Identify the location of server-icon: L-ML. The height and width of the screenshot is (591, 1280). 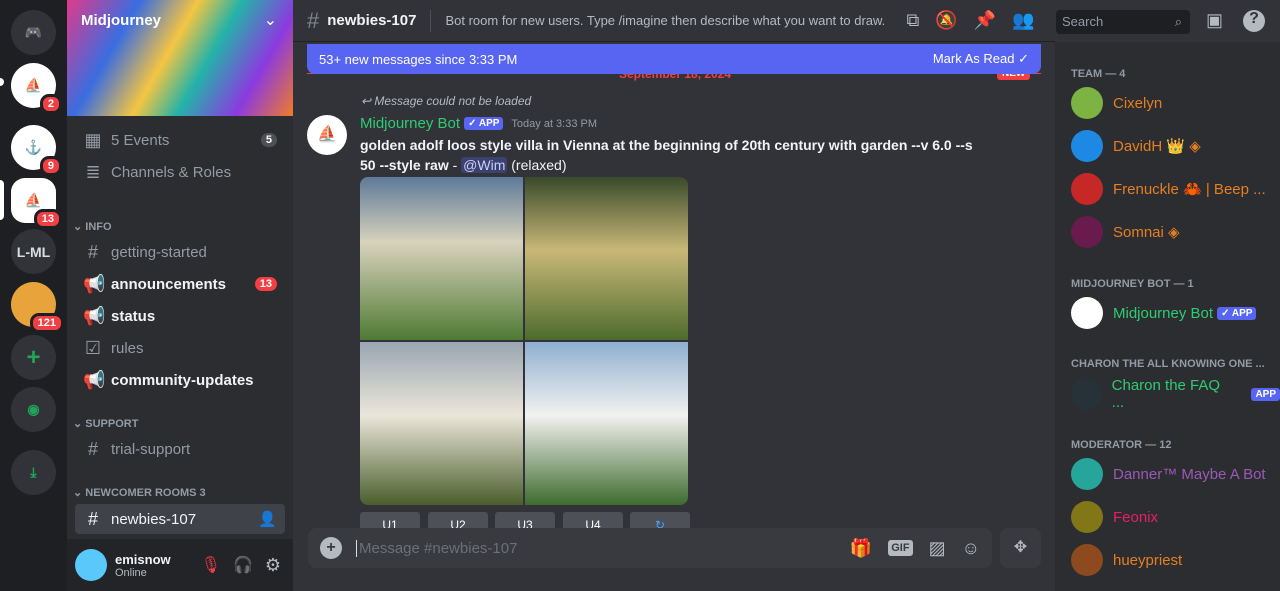
(33, 251).